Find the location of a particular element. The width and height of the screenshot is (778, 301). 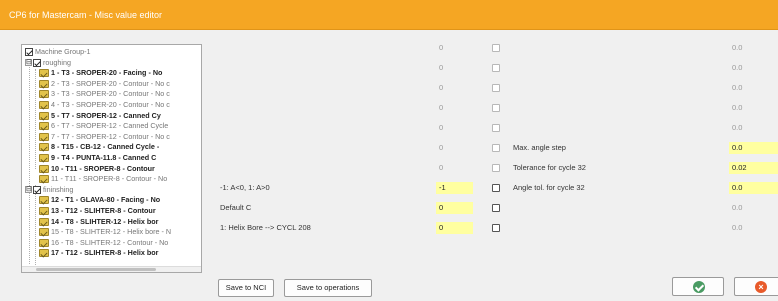

tree-operation-item: 10 - T11 - SROPER-8 - Contour is located at coordinates (97, 169).